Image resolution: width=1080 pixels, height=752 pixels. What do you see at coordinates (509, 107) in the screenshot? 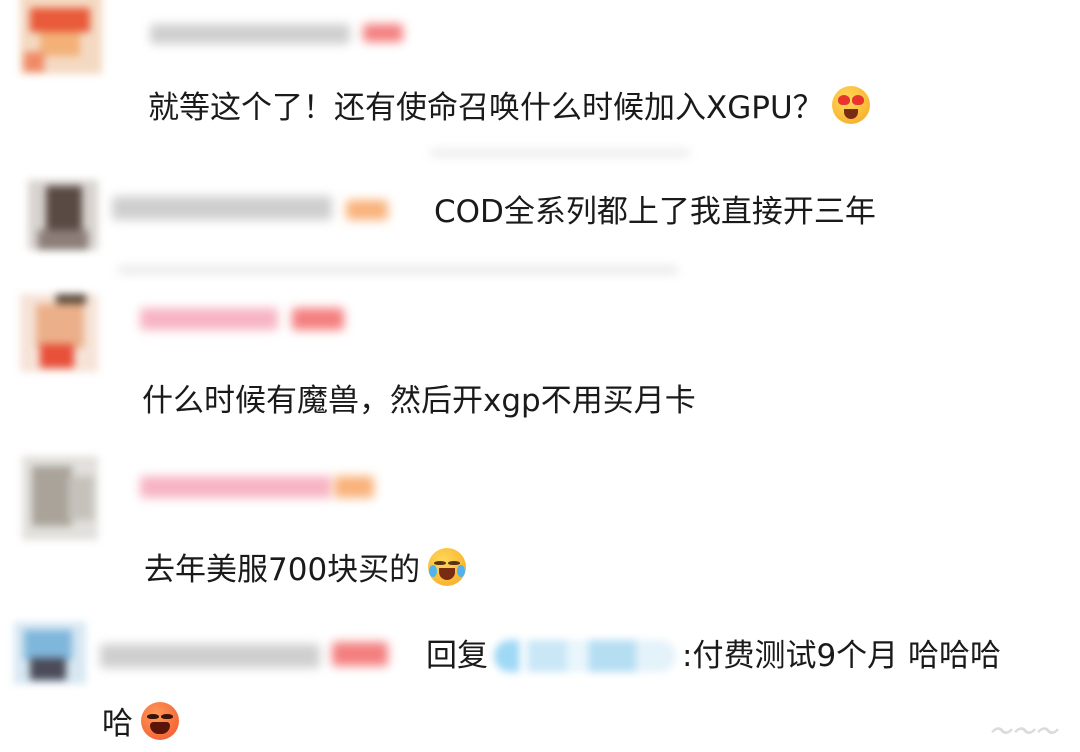
I see `comment-text: 就等这个了！还有使命召唤什么时候加入XGPU？` at bounding box center [509, 107].